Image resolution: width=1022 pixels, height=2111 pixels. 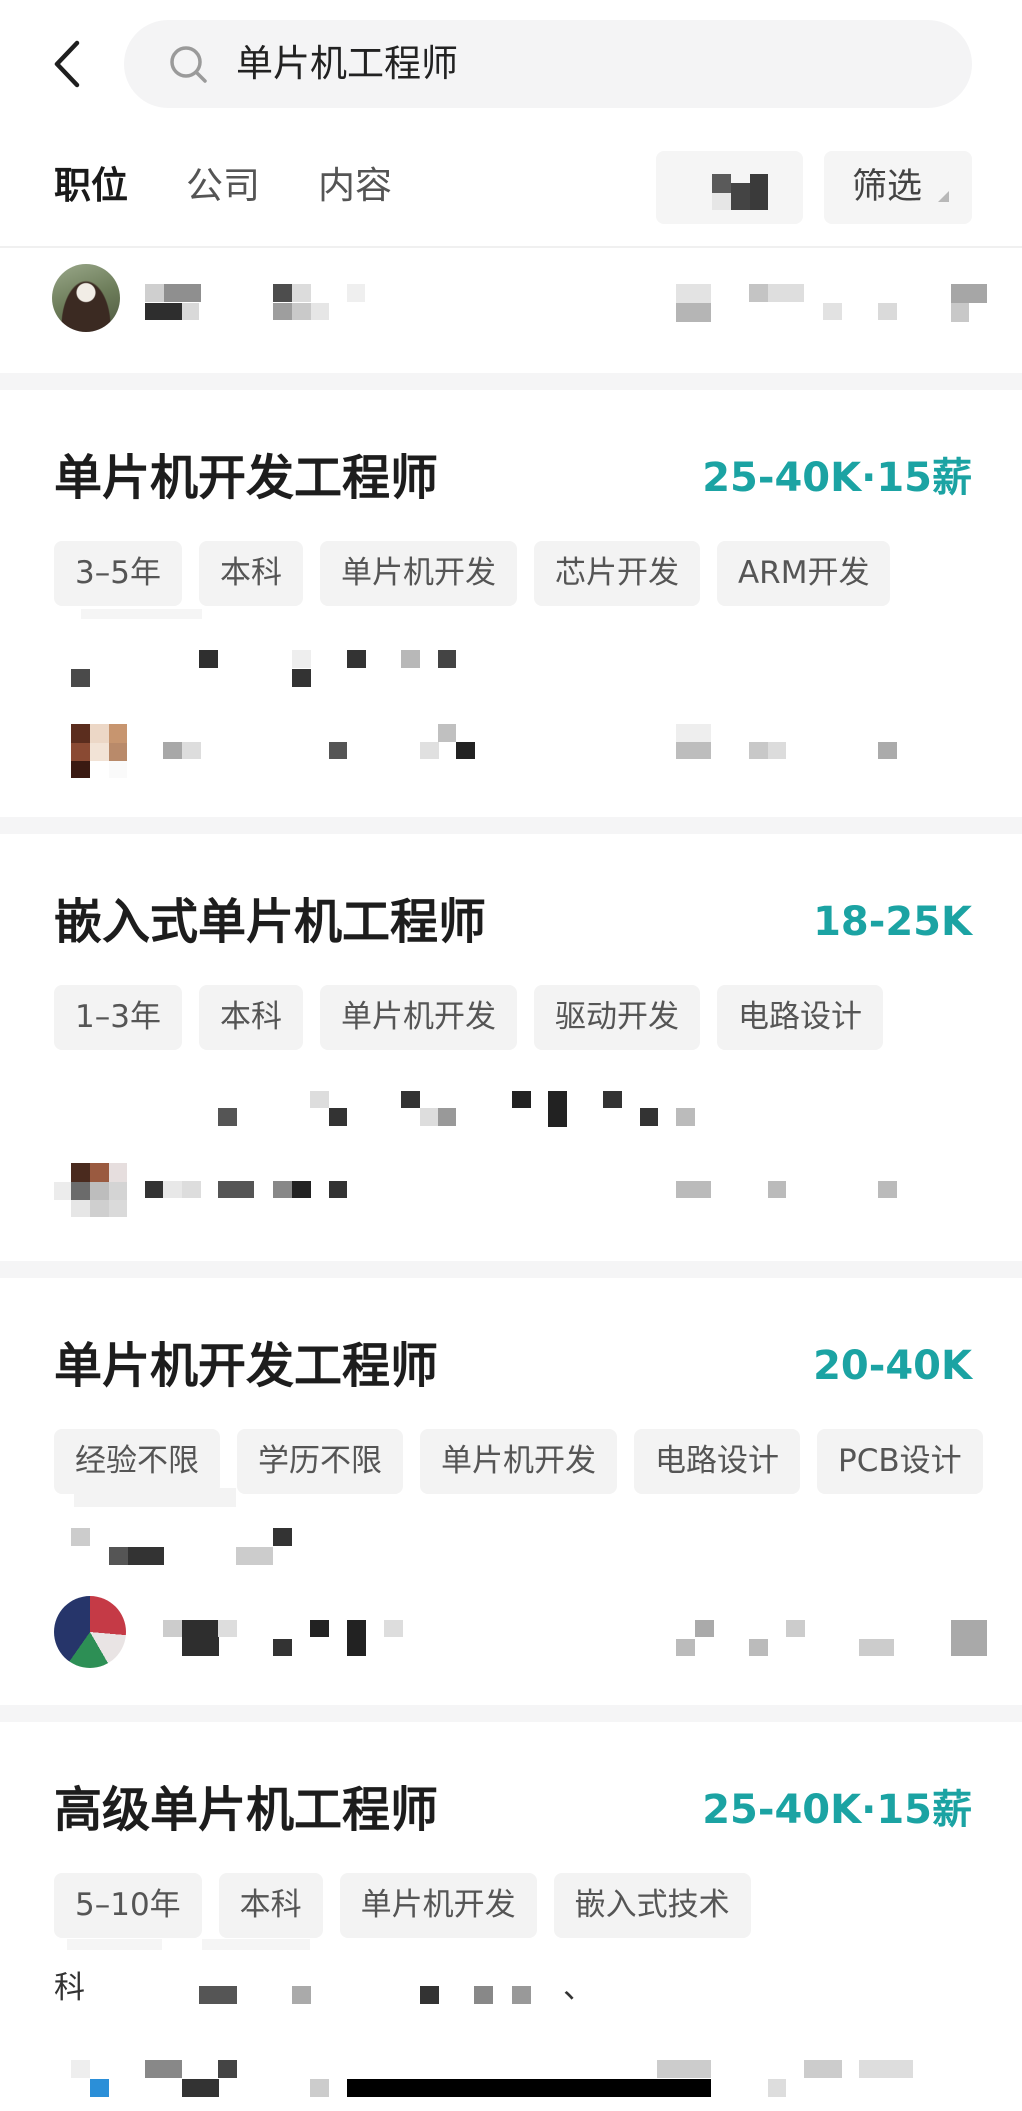 I want to click on job-tag: 1–3年, so click(x=118, y=1017).